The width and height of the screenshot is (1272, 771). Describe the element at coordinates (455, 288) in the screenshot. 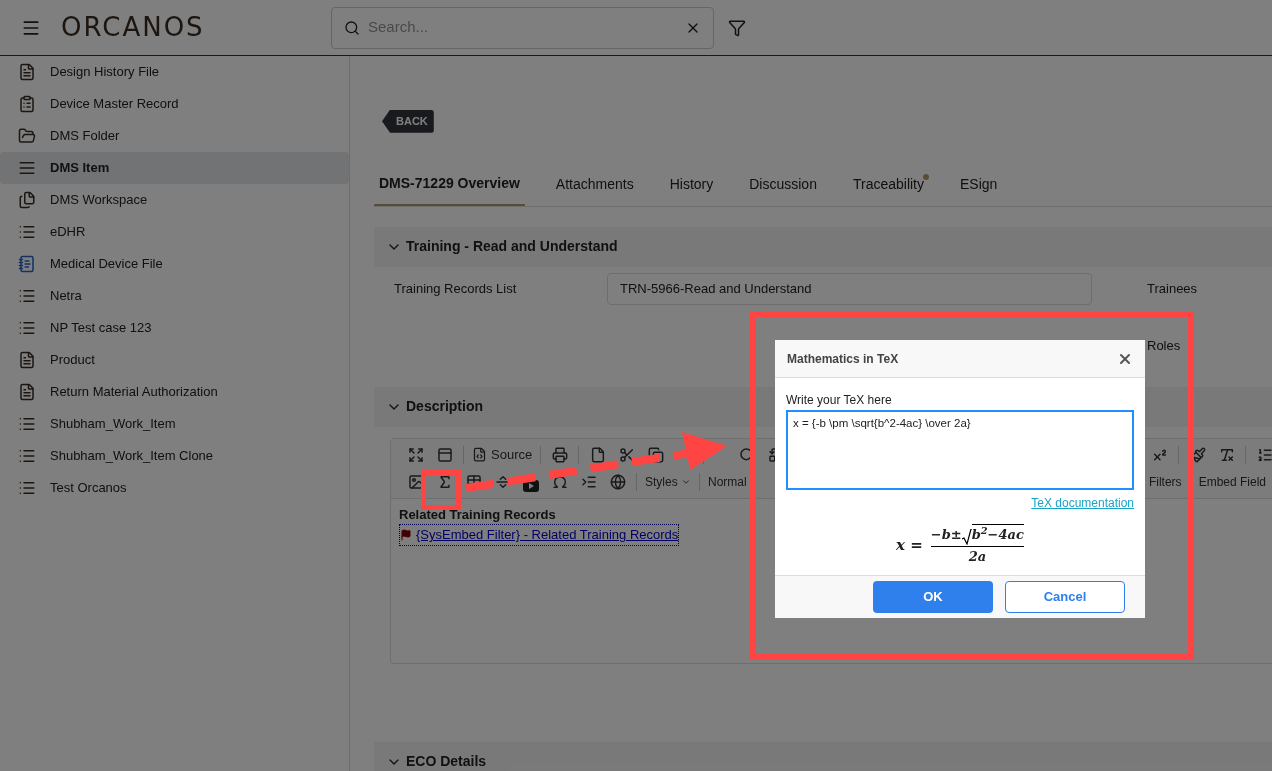

I see `field-label: Training Records List` at that location.